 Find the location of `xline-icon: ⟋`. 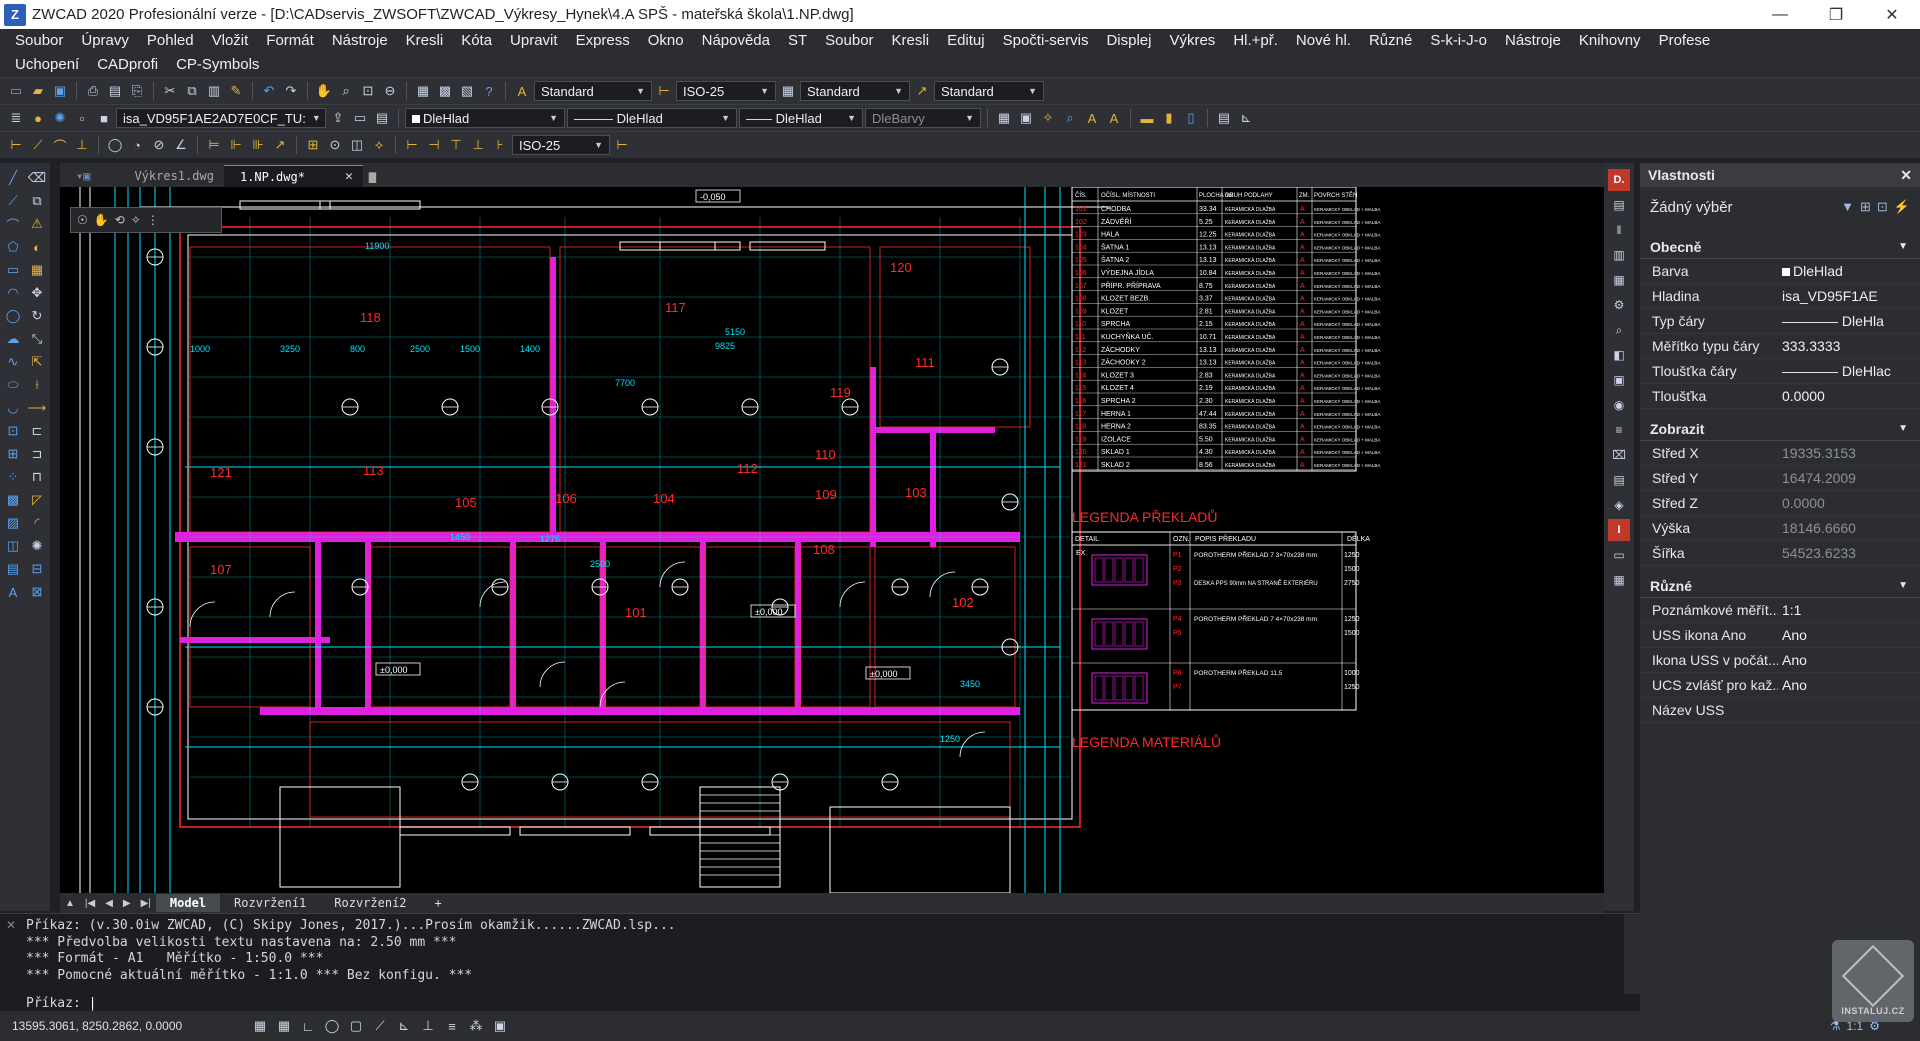

xline-icon: ⟋ is located at coordinates (13, 201).